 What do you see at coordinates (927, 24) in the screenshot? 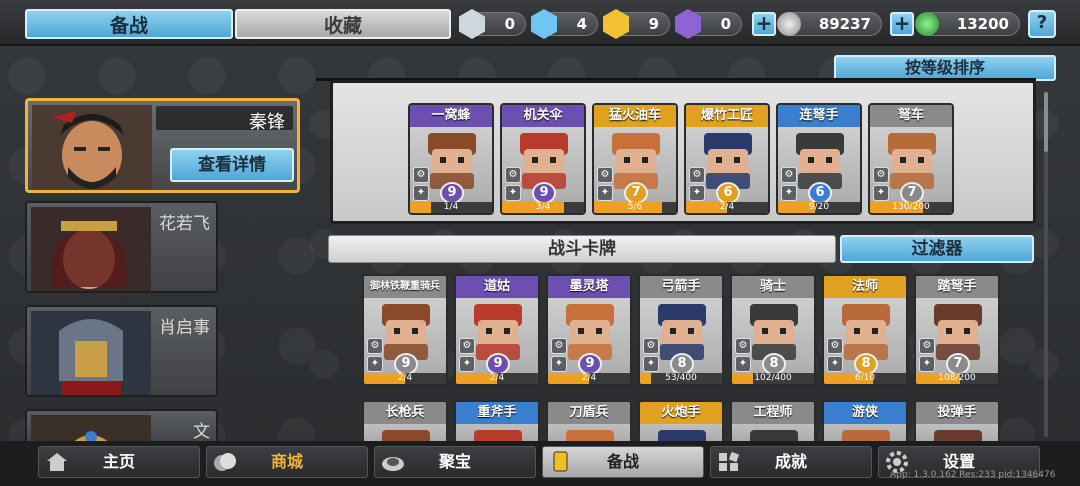
I see `green-gem-icon` at bounding box center [927, 24].